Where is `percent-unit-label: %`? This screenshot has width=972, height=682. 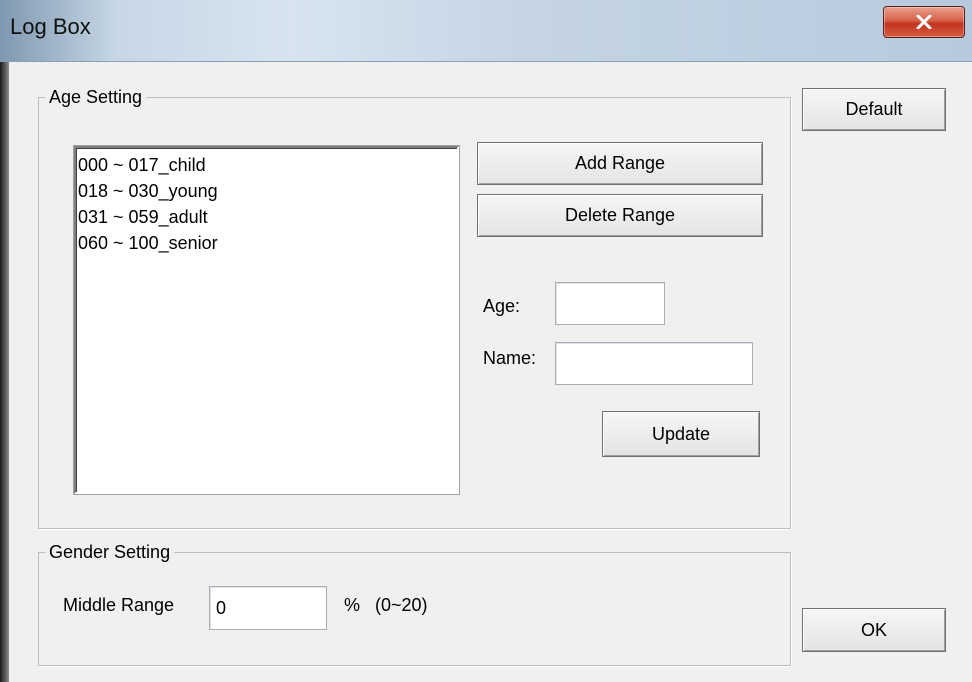 percent-unit-label: % is located at coordinates (352, 605).